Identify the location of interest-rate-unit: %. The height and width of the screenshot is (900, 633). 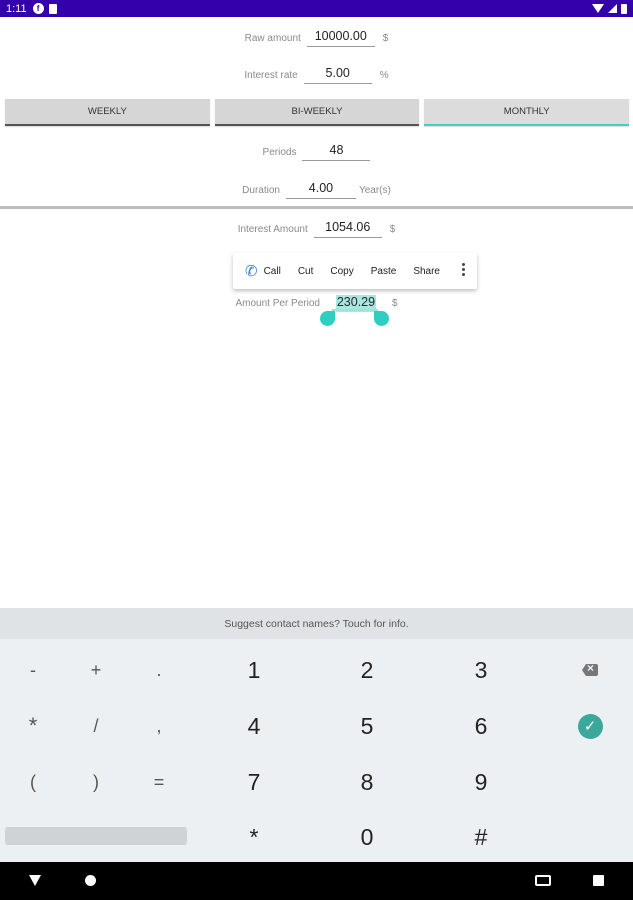
(384, 75).